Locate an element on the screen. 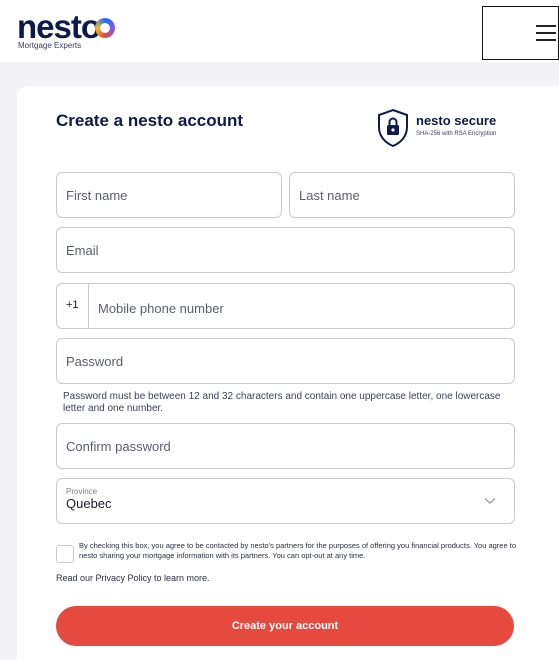 This screenshot has width=559, height=660. secure-badge-subtitle: SHA-256 with RSA Encryption is located at coordinates (456, 134).